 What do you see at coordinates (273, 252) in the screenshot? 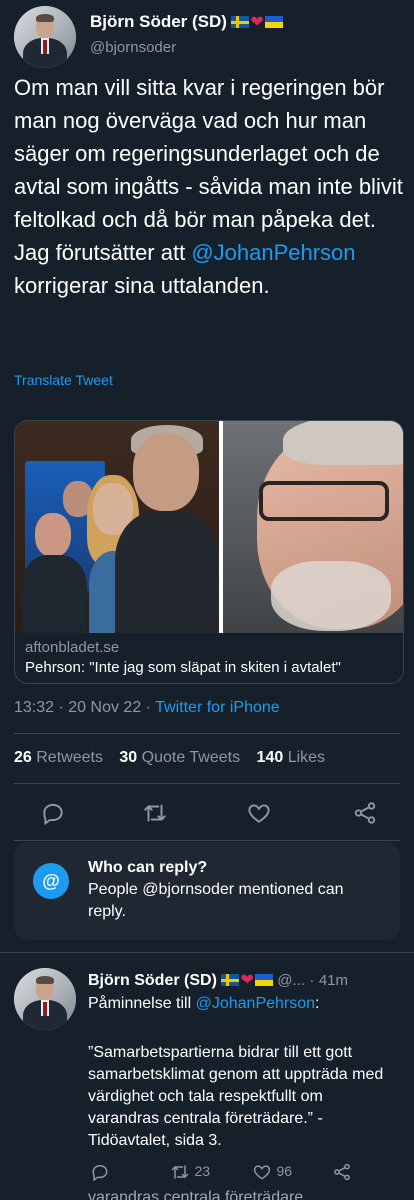
I see `tweet-mention-link: @JohanPehrson` at bounding box center [273, 252].